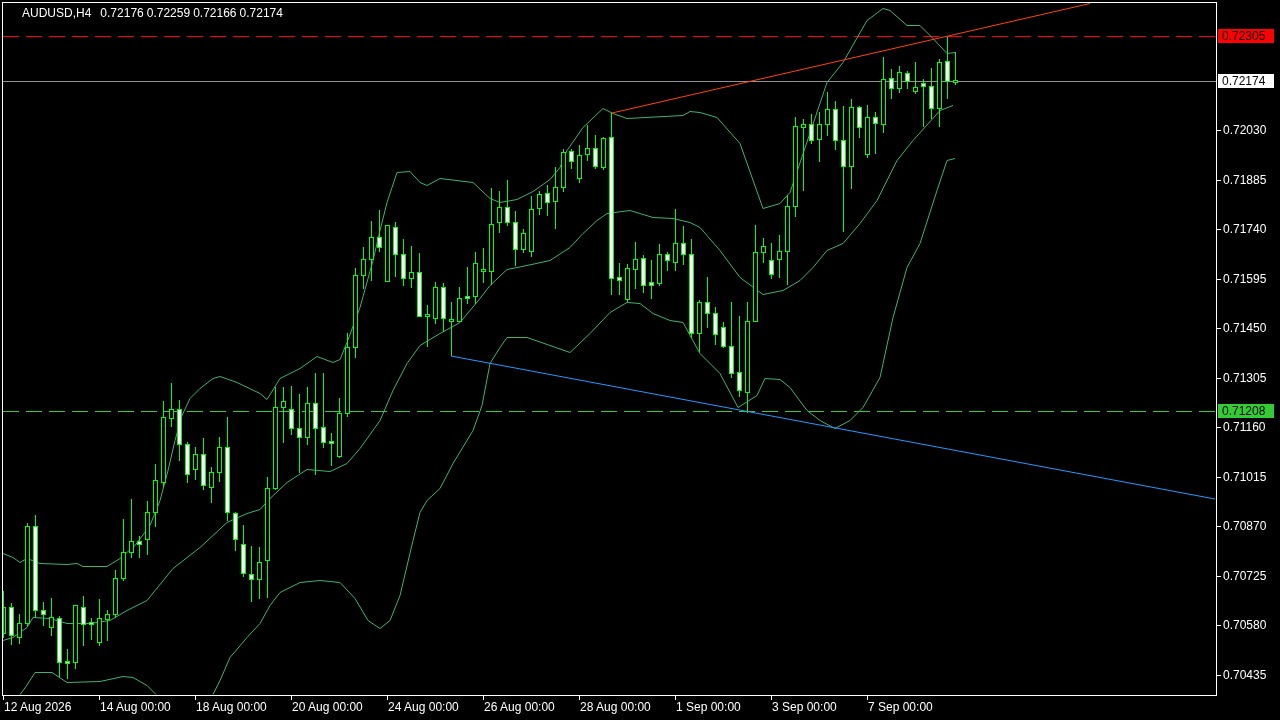 The height and width of the screenshot is (720, 1280). Describe the element at coordinates (1245, 130) in the screenshot. I see `price-axis-label: 0.72030` at that location.